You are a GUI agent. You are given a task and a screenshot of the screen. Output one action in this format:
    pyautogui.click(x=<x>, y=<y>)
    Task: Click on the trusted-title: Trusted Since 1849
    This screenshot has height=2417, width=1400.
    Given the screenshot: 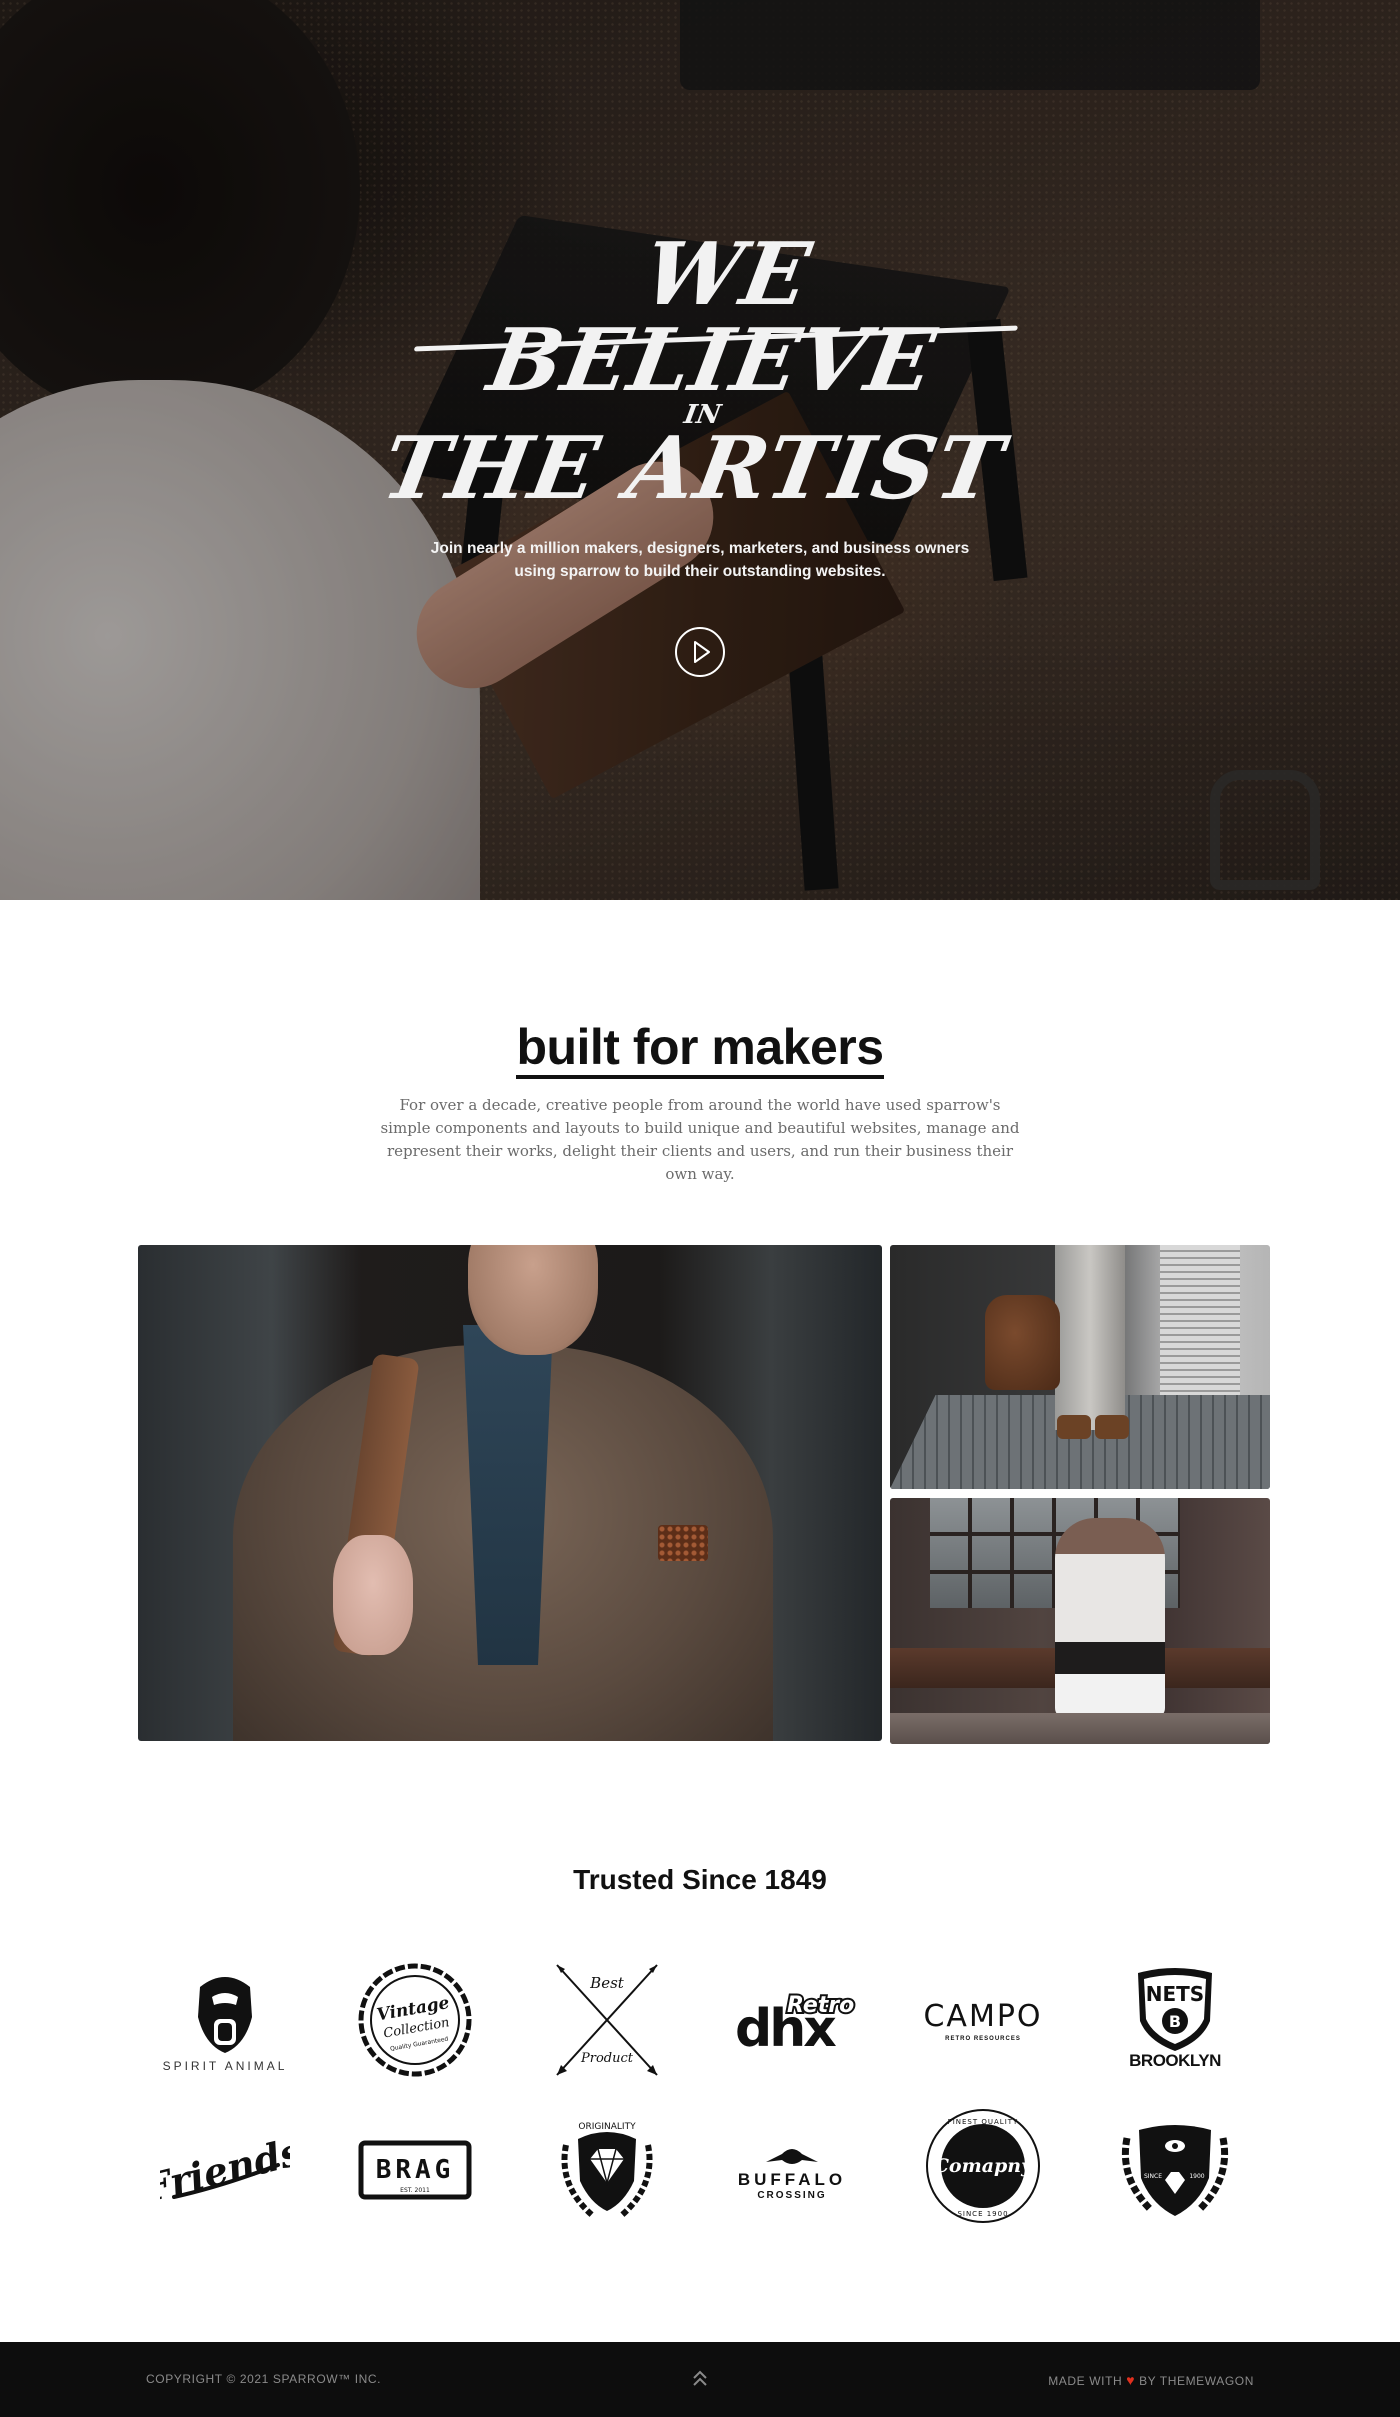 What is the action you would take?
    pyautogui.click(x=700, y=1879)
    